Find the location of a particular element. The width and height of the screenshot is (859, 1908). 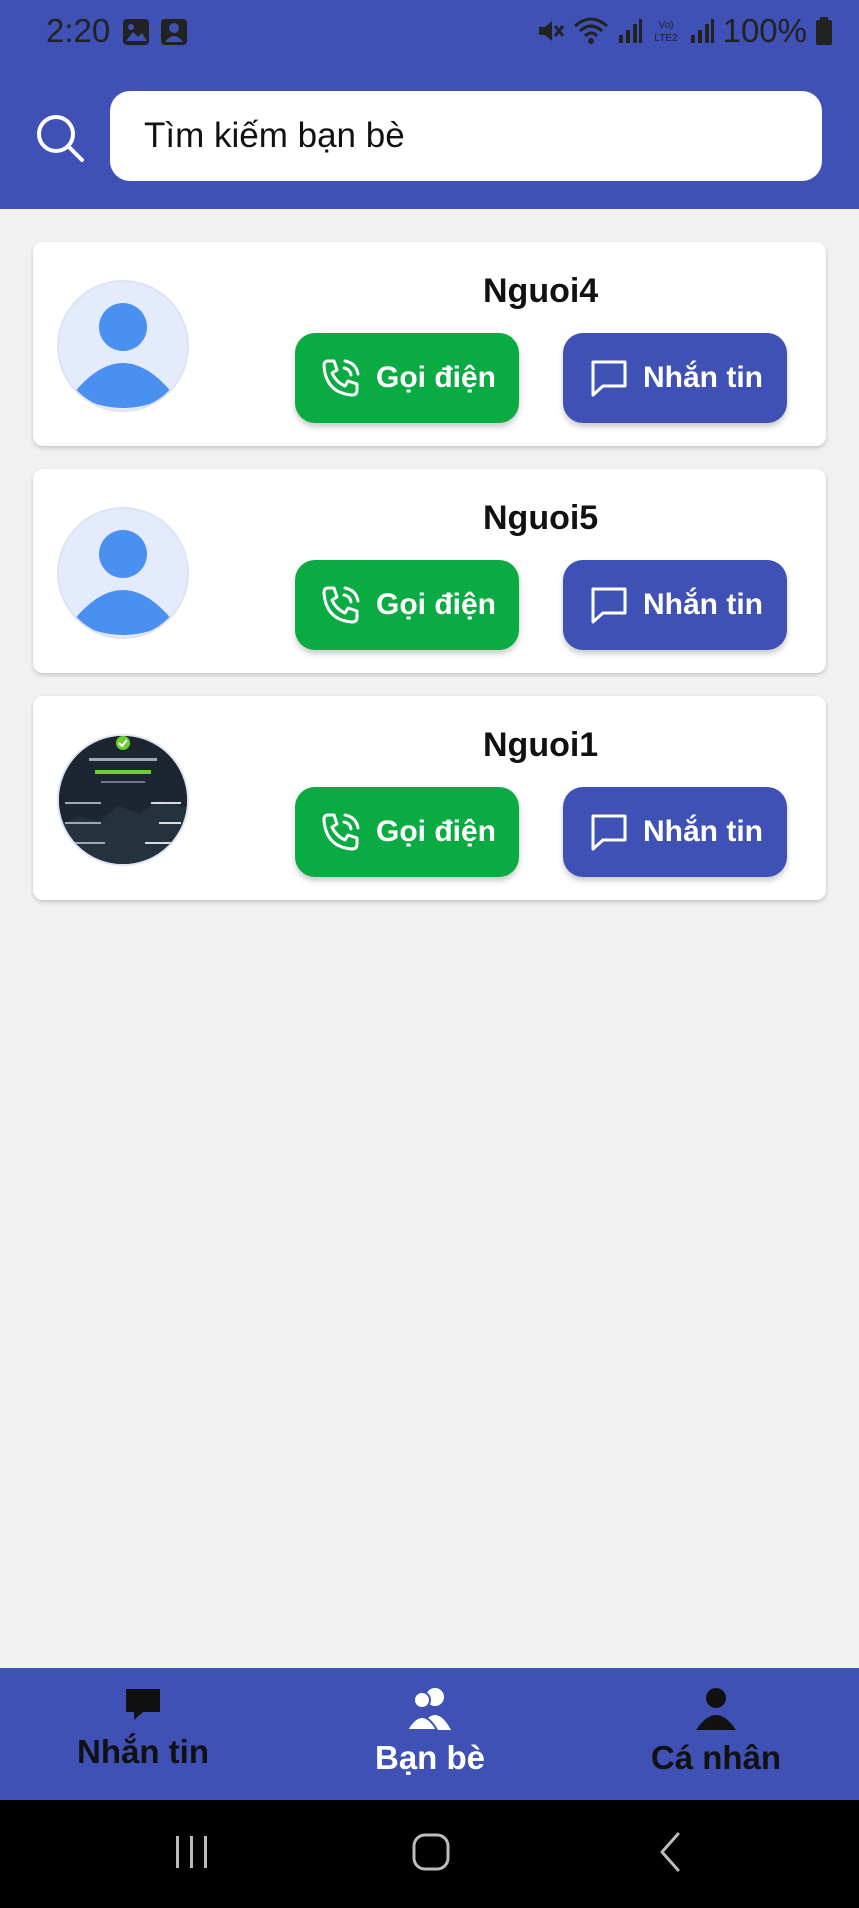

nav-tab-messages: Nhắn tin is located at coordinates (143, 1728).